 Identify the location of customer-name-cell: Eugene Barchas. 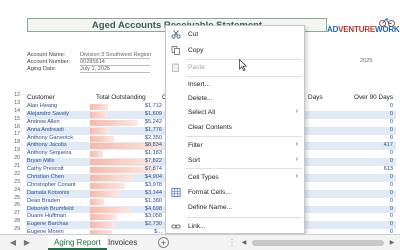
(47, 225).